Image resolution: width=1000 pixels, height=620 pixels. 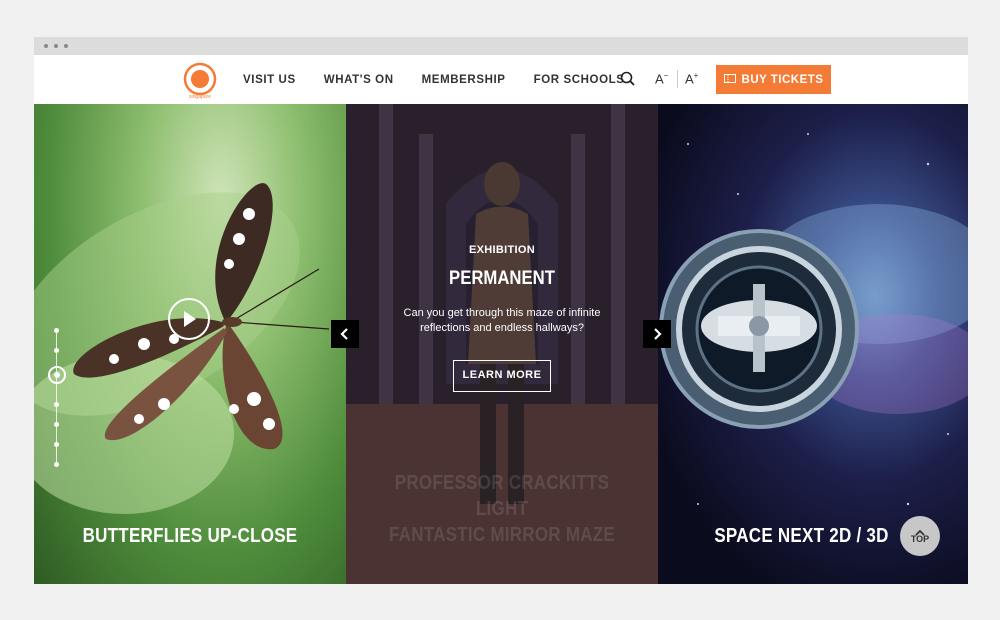 I want to click on font-size-divider, so click(x=677, y=79).